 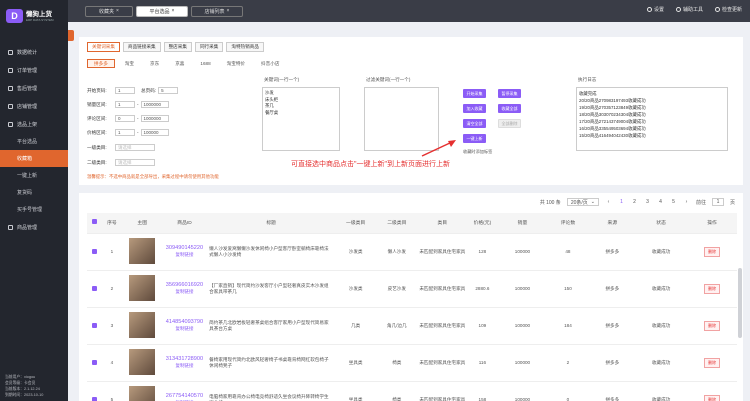 I want to click on select-all-checkbox, so click(x=95, y=222).